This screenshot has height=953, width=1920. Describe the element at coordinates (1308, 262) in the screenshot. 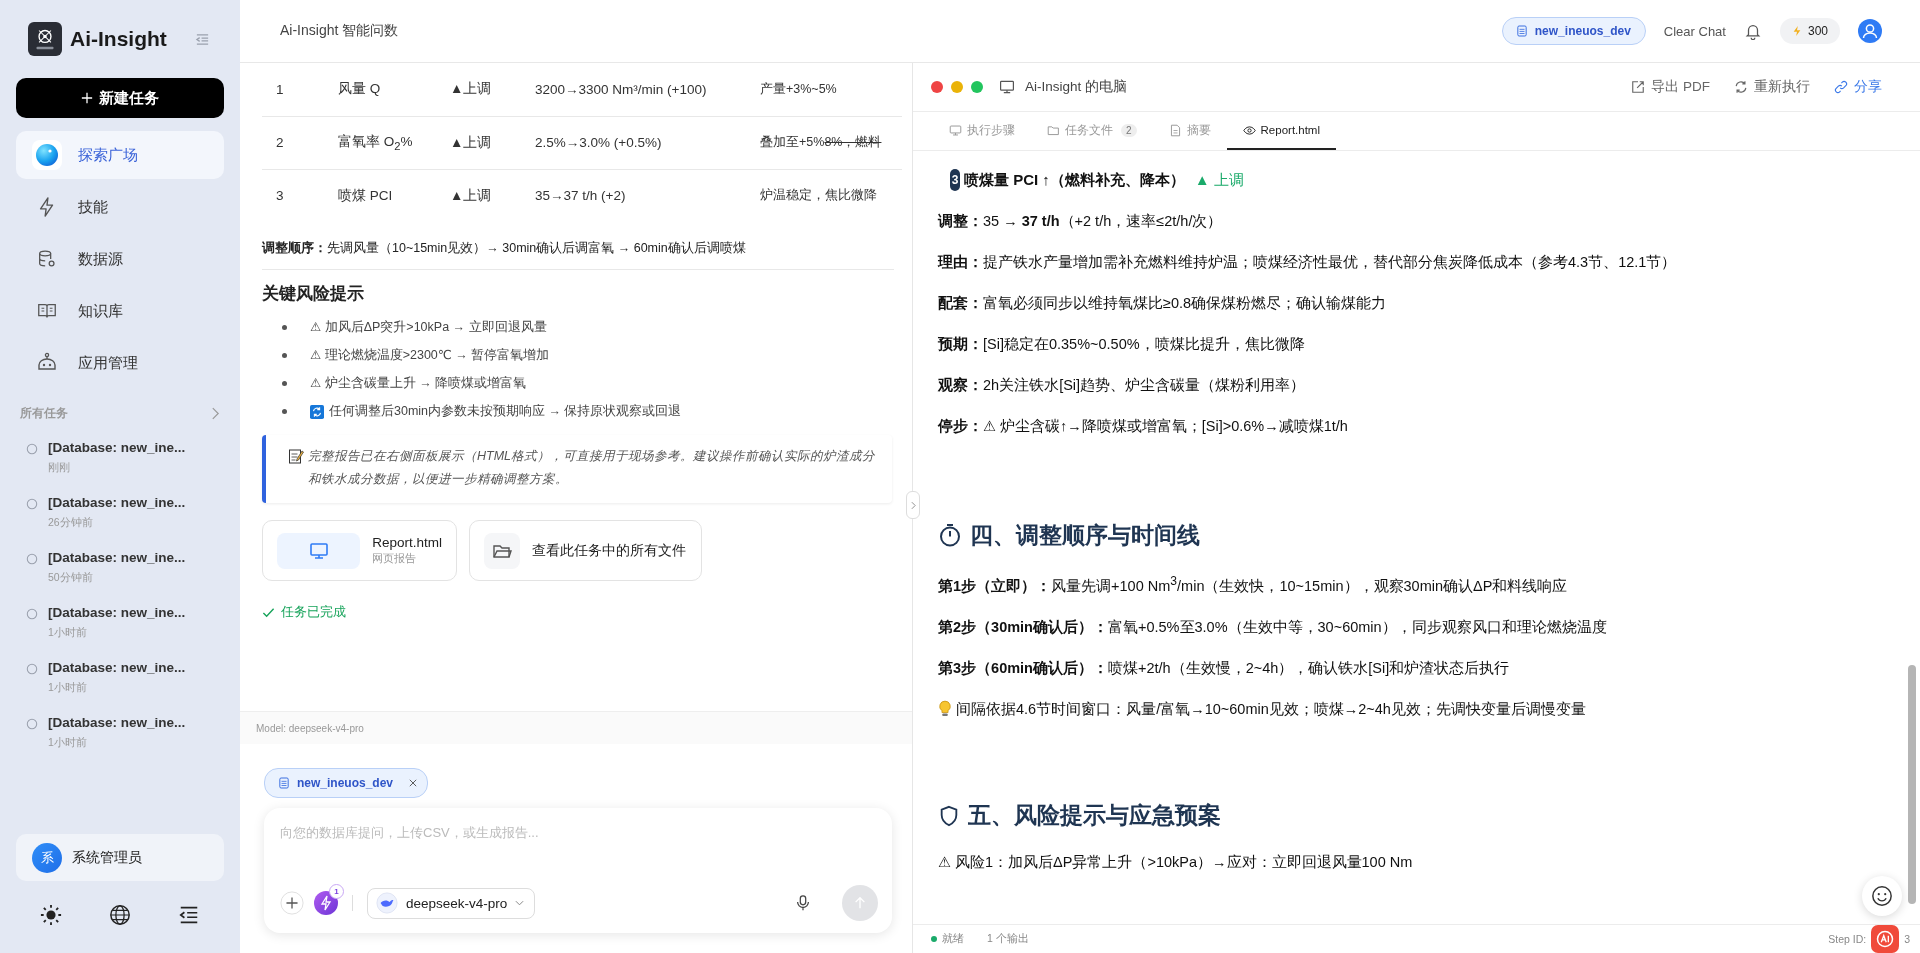

I see `report-line: 理由：提产铁水产量增加需补充燃料维持炉温；喷煤经济性最优，替代部分焦炭降低成本（参考4.3节、12.1节）` at that location.